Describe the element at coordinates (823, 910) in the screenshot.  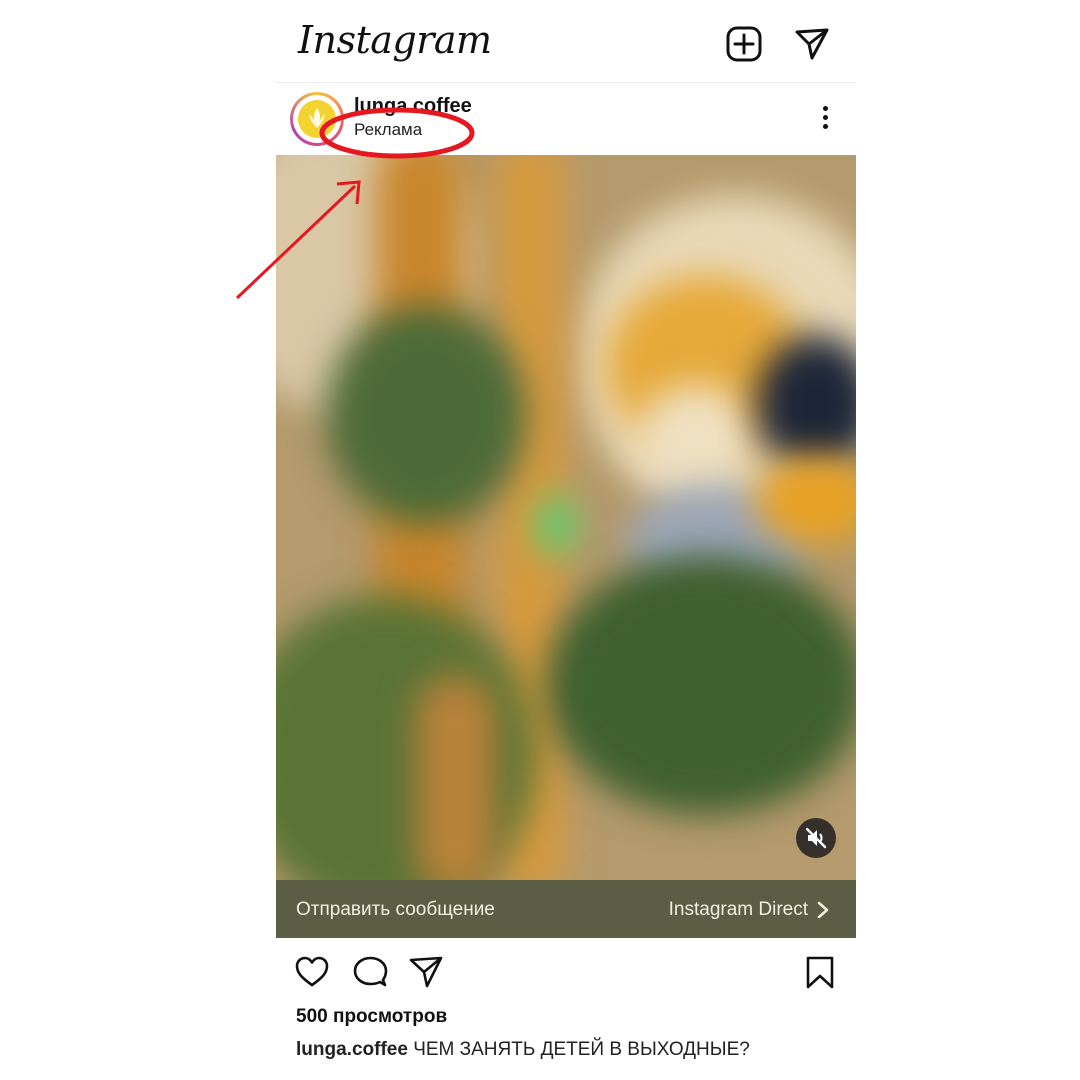
I see `chevron-right-icon` at that location.